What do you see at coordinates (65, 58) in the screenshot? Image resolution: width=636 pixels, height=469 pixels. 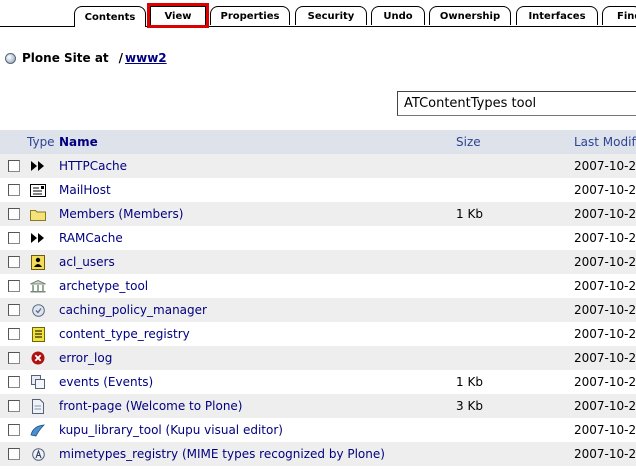 I see `site-title: Plone Site at` at bounding box center [65, 58].